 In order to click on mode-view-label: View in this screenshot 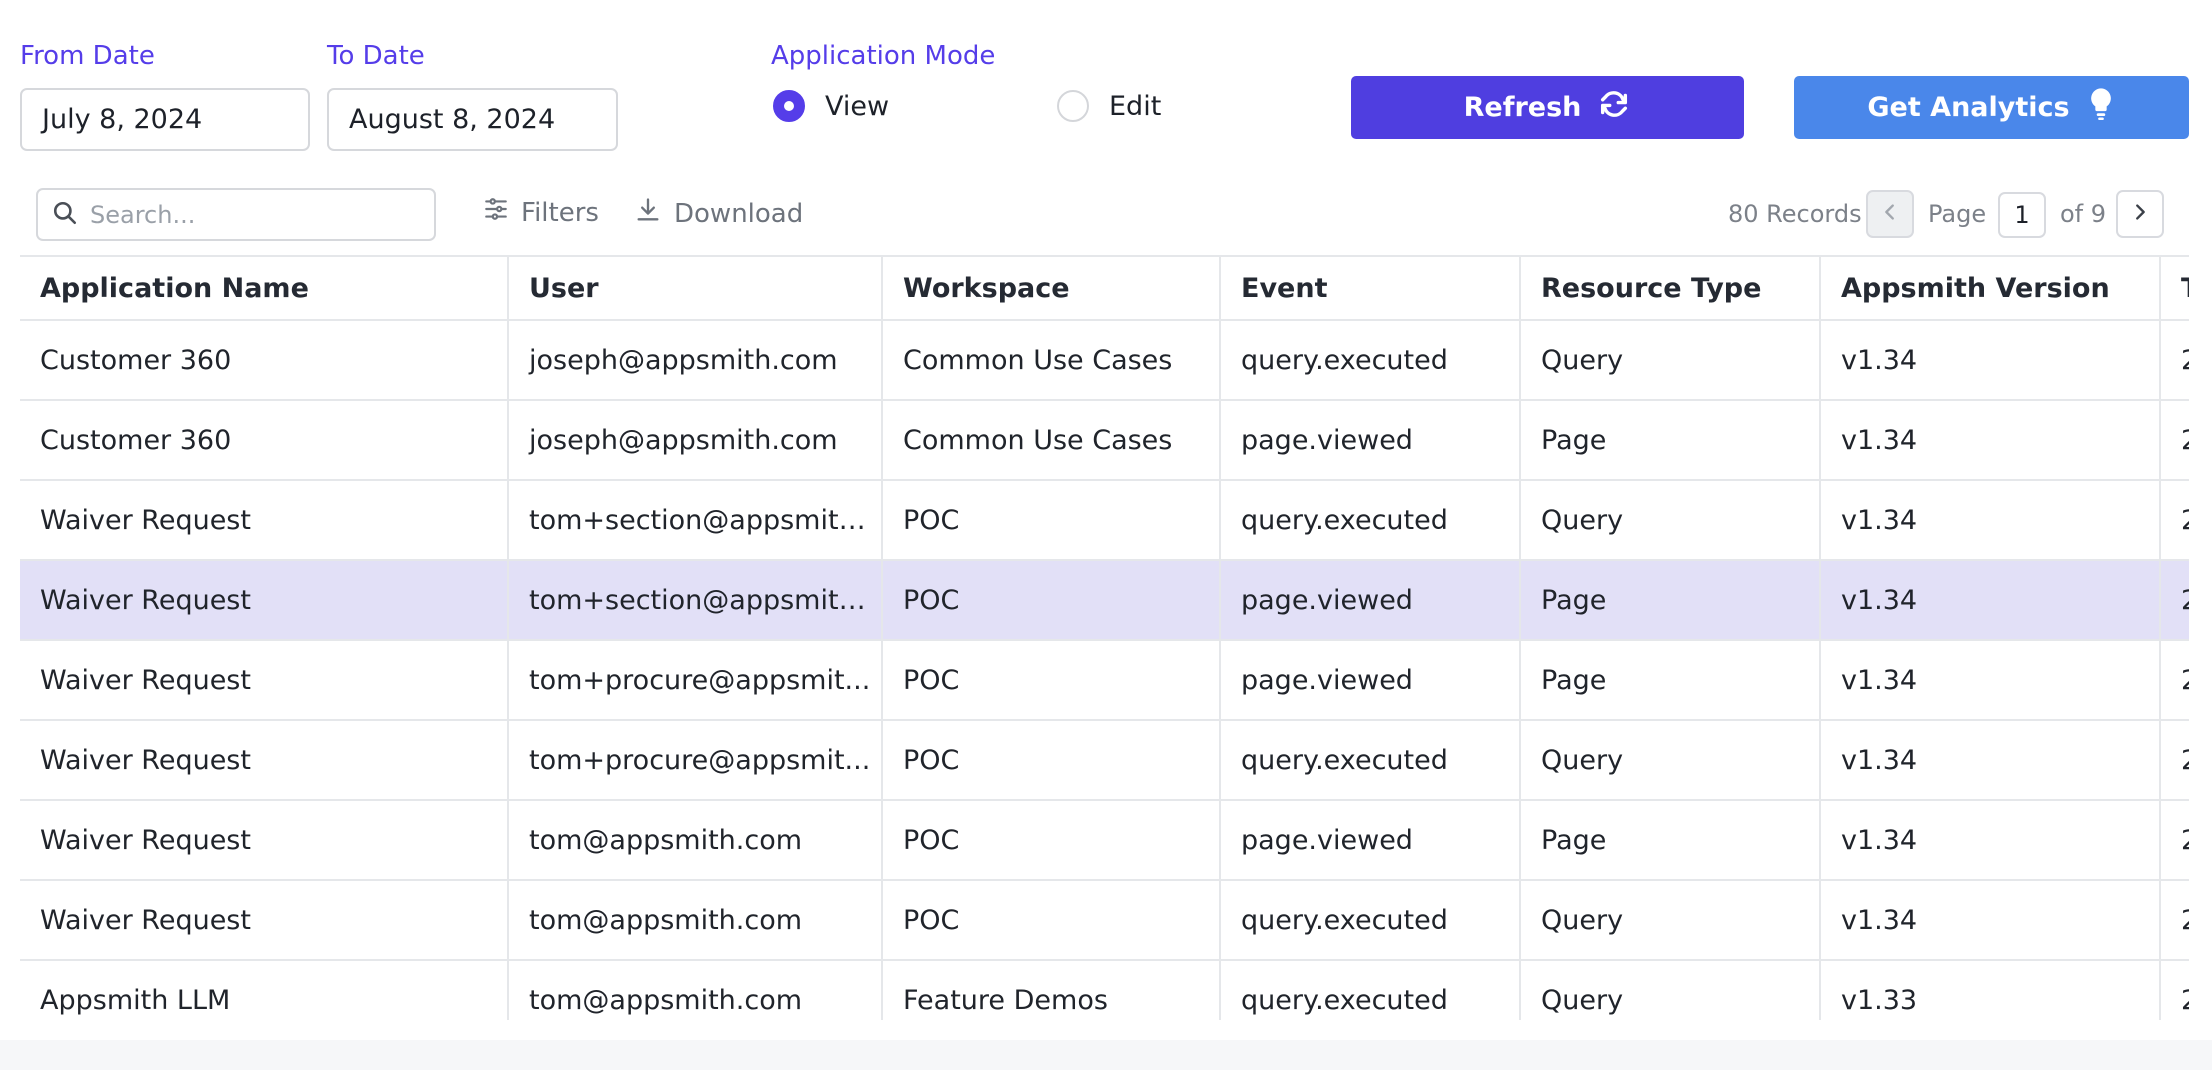, I will do `click(857, 106)`.